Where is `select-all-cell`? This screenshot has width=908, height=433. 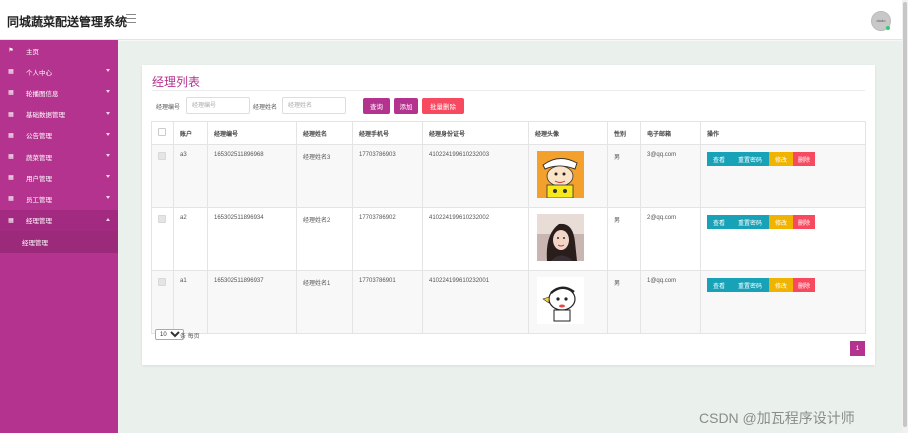
select-all-cell is located at coordinates (162, 133).